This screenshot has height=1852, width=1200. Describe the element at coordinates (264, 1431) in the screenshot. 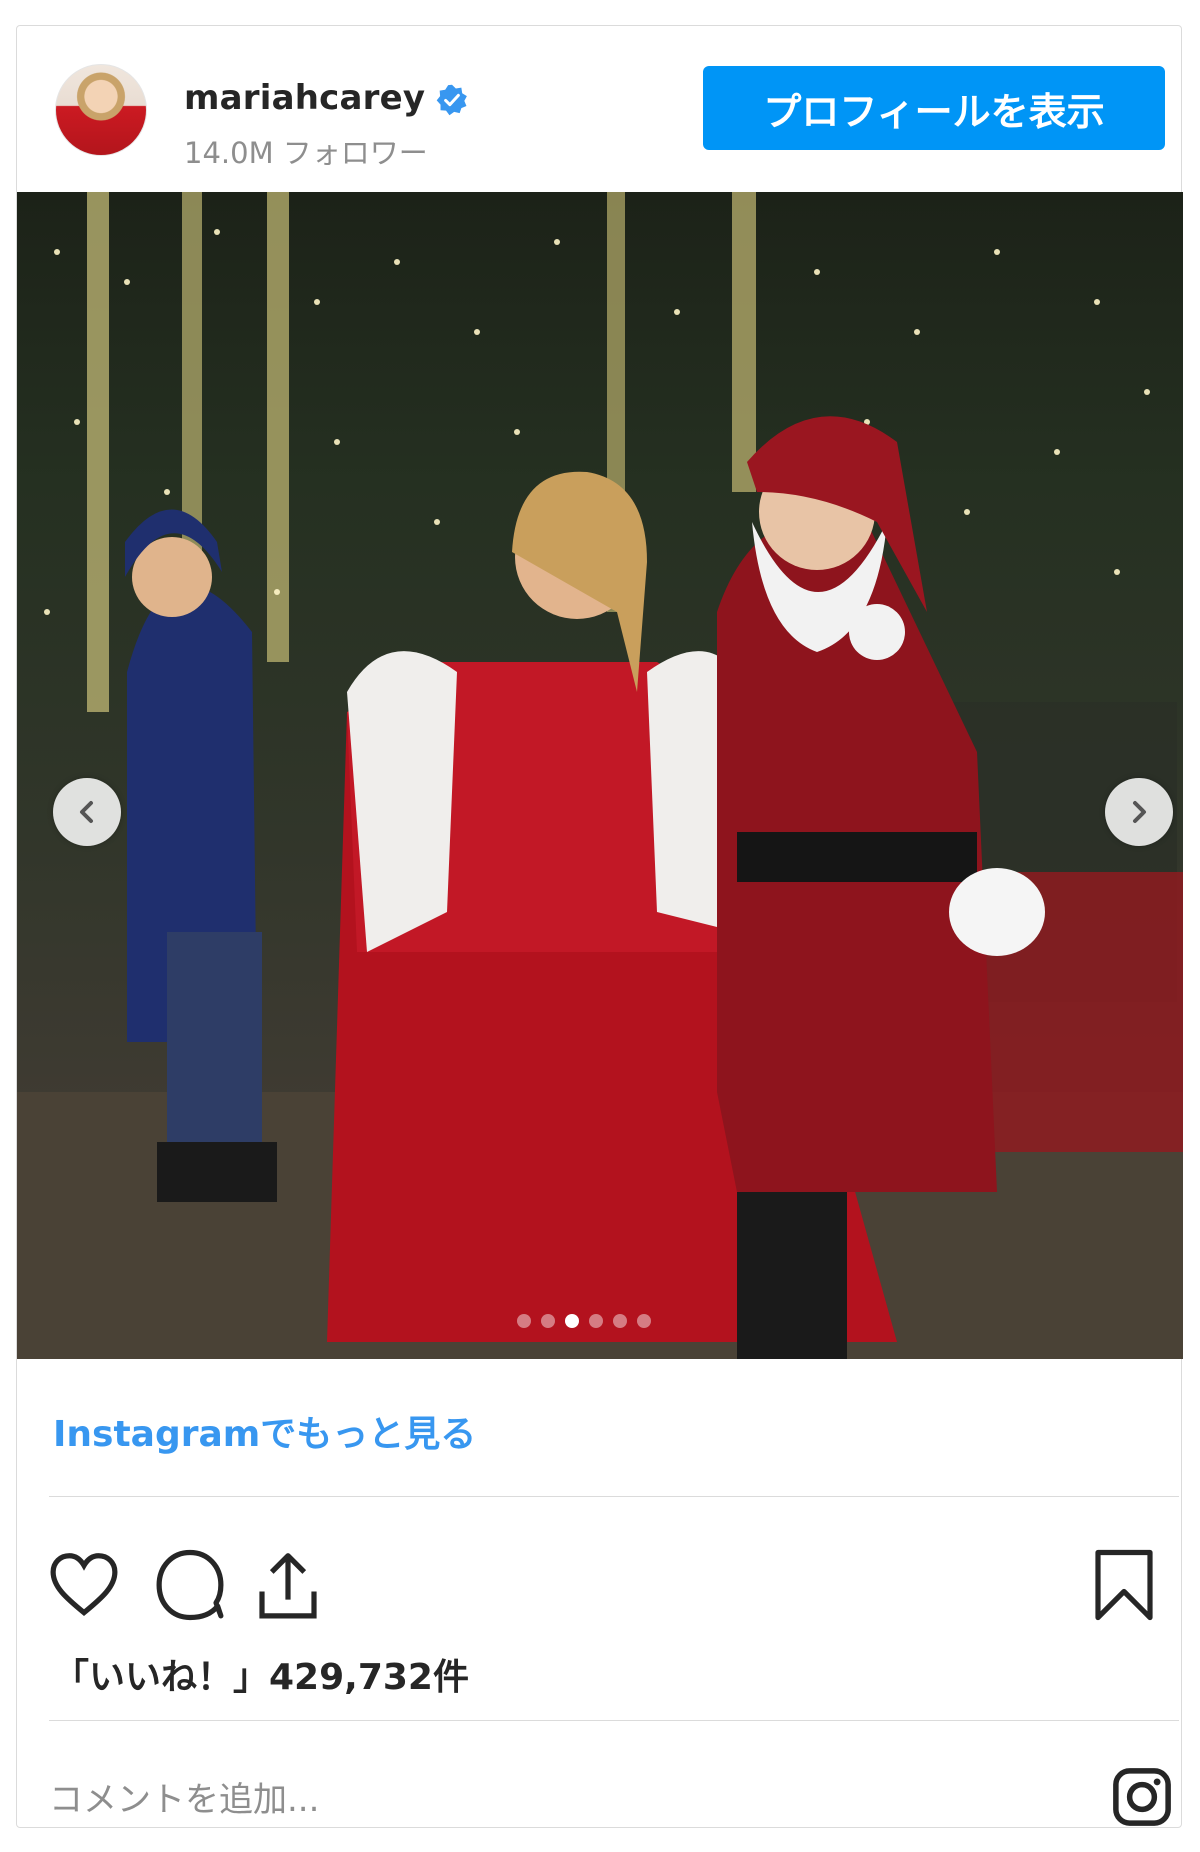

I see `view-more-on-instagram-link: Instagramでもっと見る` at that location.